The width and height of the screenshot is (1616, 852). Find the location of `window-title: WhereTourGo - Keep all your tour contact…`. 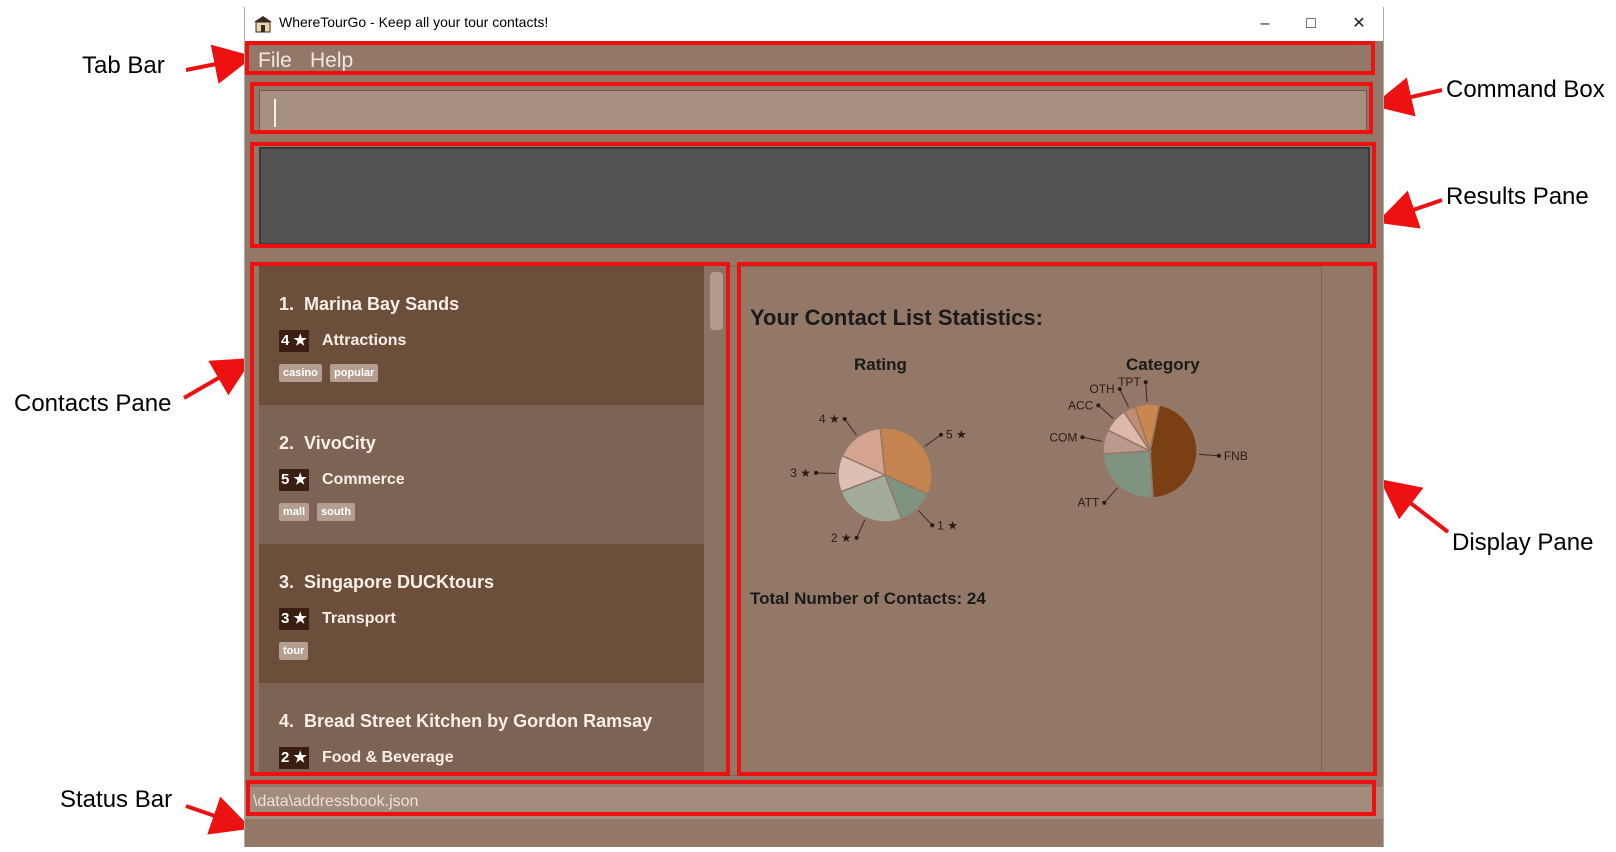

window-title: WhereTourGo - Keep all your tour contact… is located at coordinates (414, 22).